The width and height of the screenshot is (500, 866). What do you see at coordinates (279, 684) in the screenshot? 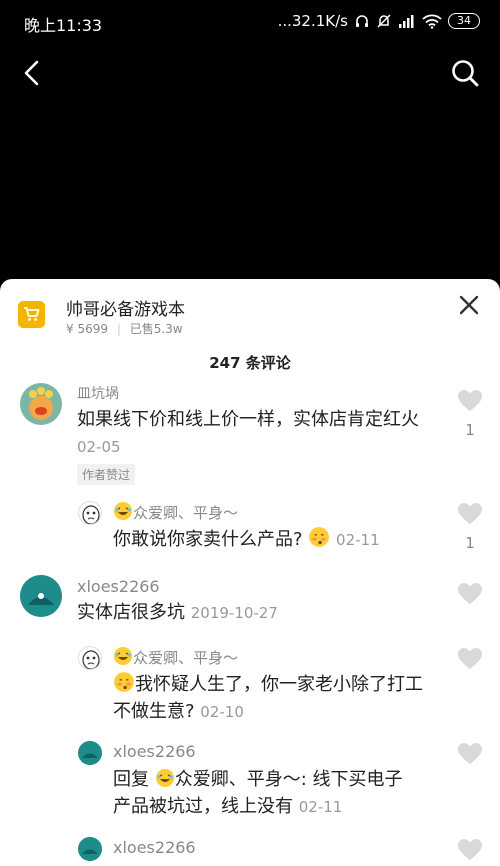
I see `reply-body-line1: 我怀疑人生了，你一家老小除了打工` at bounding box center [279, 684].